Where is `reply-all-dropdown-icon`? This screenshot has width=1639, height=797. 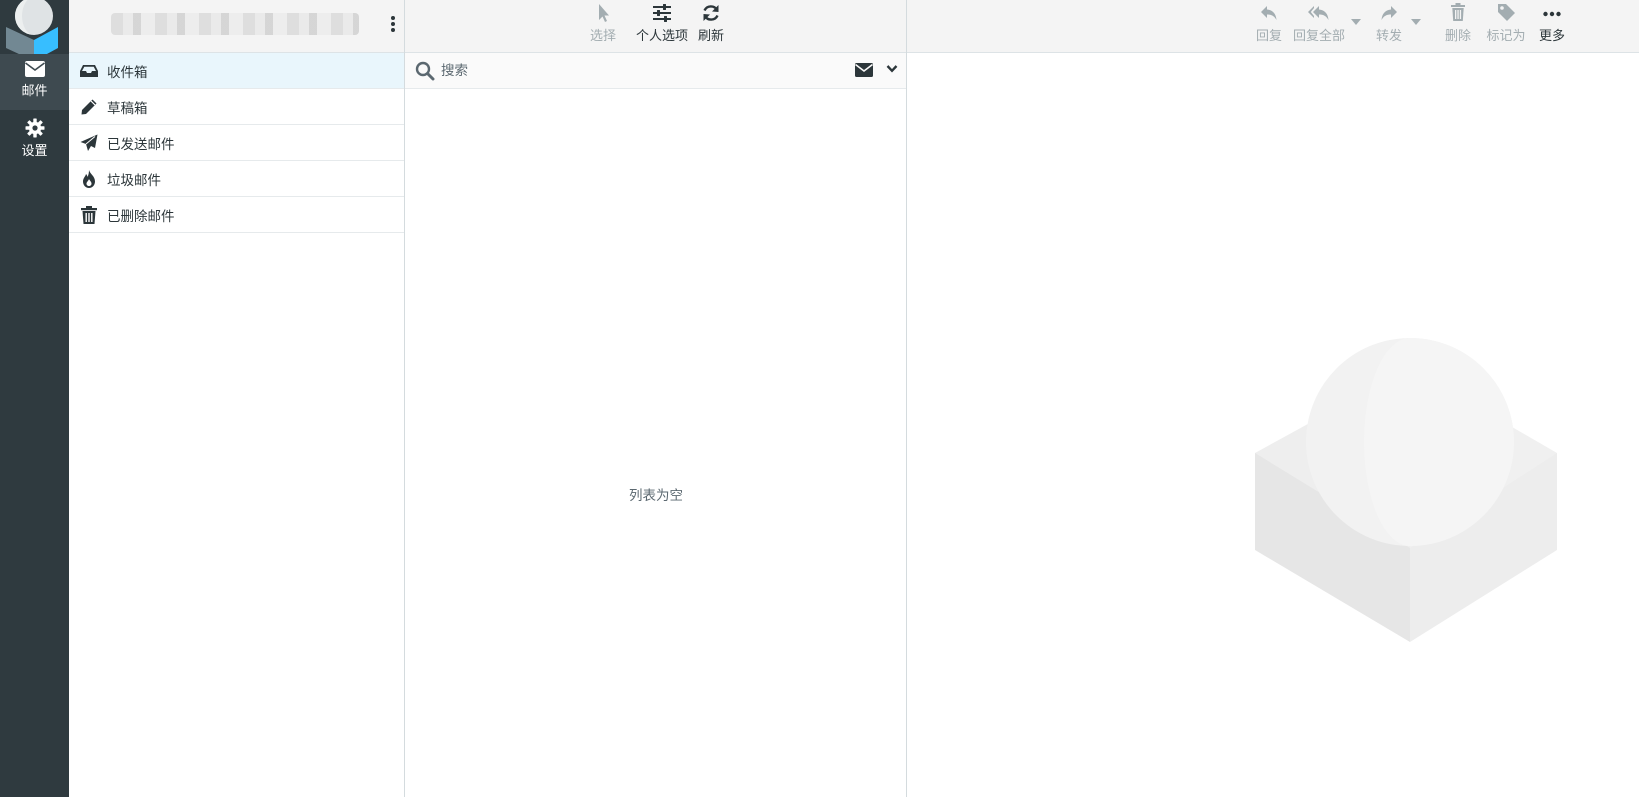
reply-all-dropdown-icon is located at coordinates (1356, 22).